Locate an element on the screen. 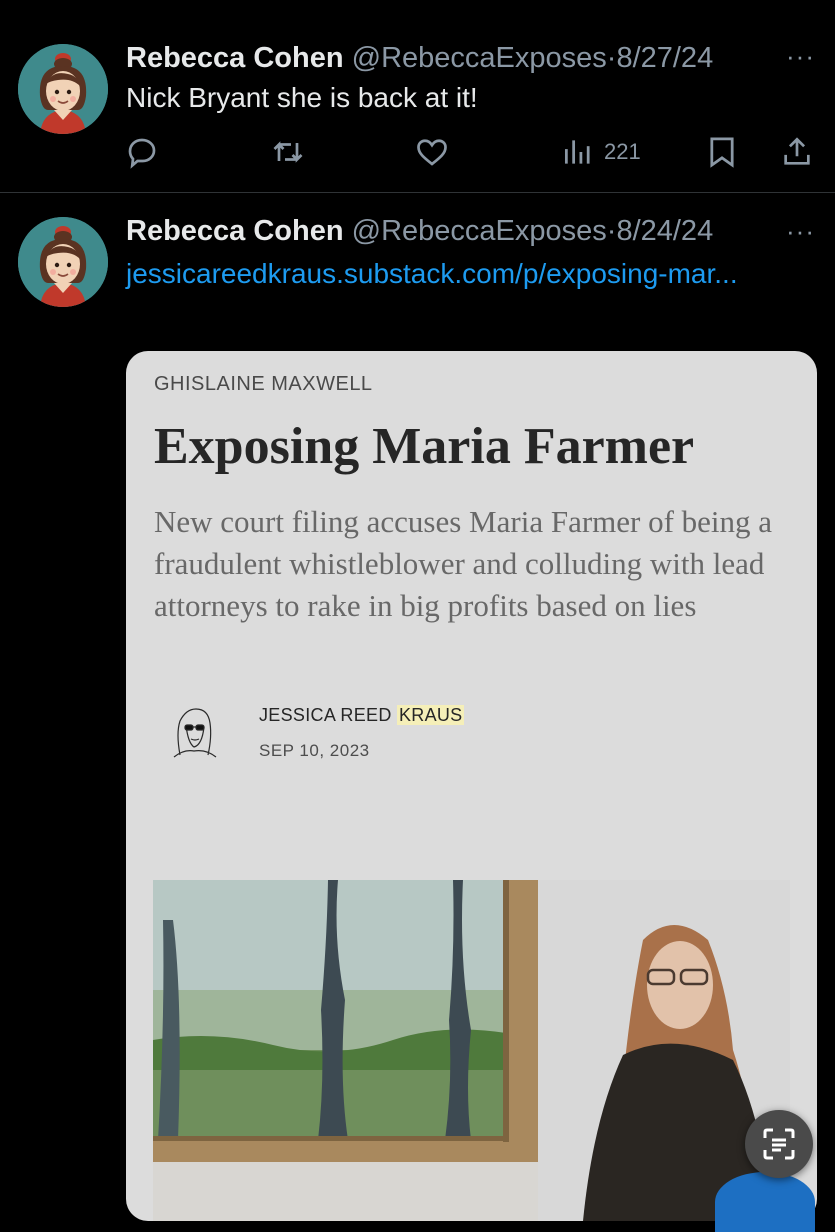 The image size is (835, 1232). text-scan-icon is located at coordinates (779, 1144).